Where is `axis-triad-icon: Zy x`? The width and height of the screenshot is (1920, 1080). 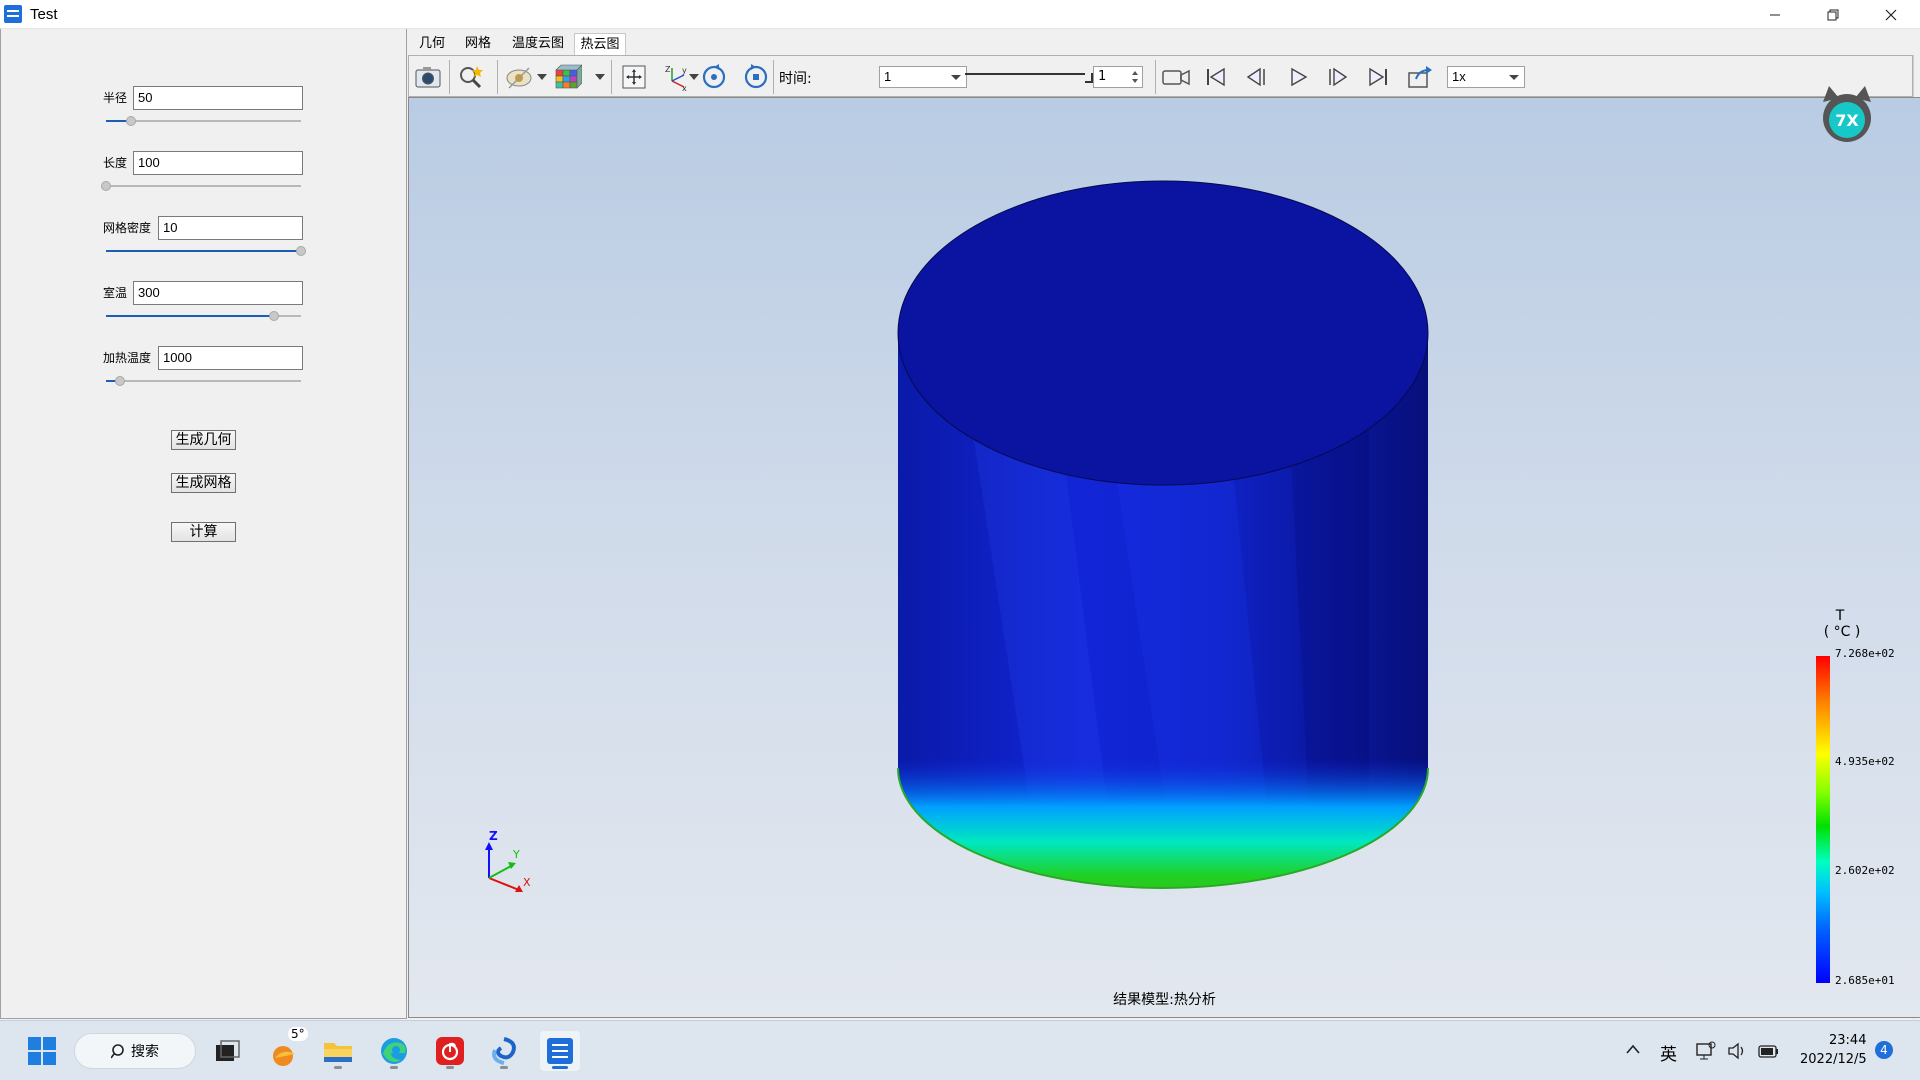
axis-triad-icon: Zy x is located at coordinates (676, 78).